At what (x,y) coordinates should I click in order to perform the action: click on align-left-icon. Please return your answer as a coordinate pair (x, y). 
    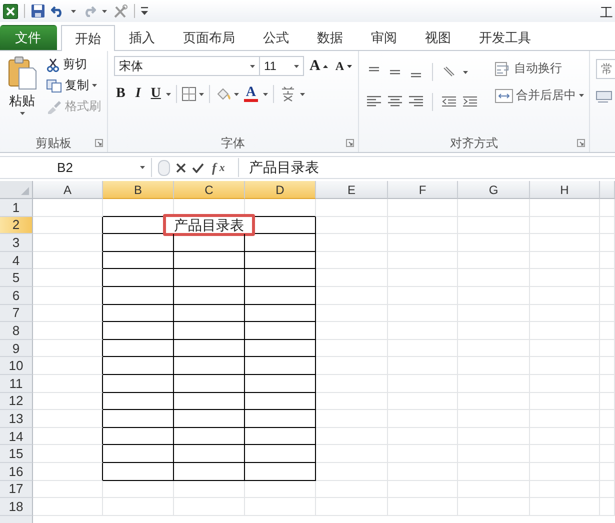
    Looking at the image, I should click on (374, 102).